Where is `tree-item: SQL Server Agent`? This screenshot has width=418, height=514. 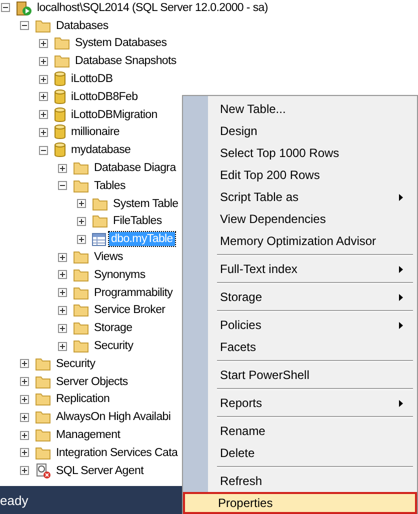 tree-item: SQL Server Agent is located at coordinates (100, 471).